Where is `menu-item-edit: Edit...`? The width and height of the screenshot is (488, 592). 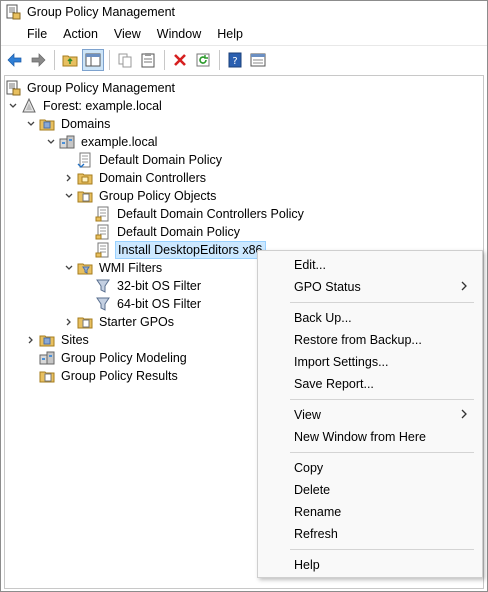 menu-item-edit: Edit... is located at coordinates (370, 265).